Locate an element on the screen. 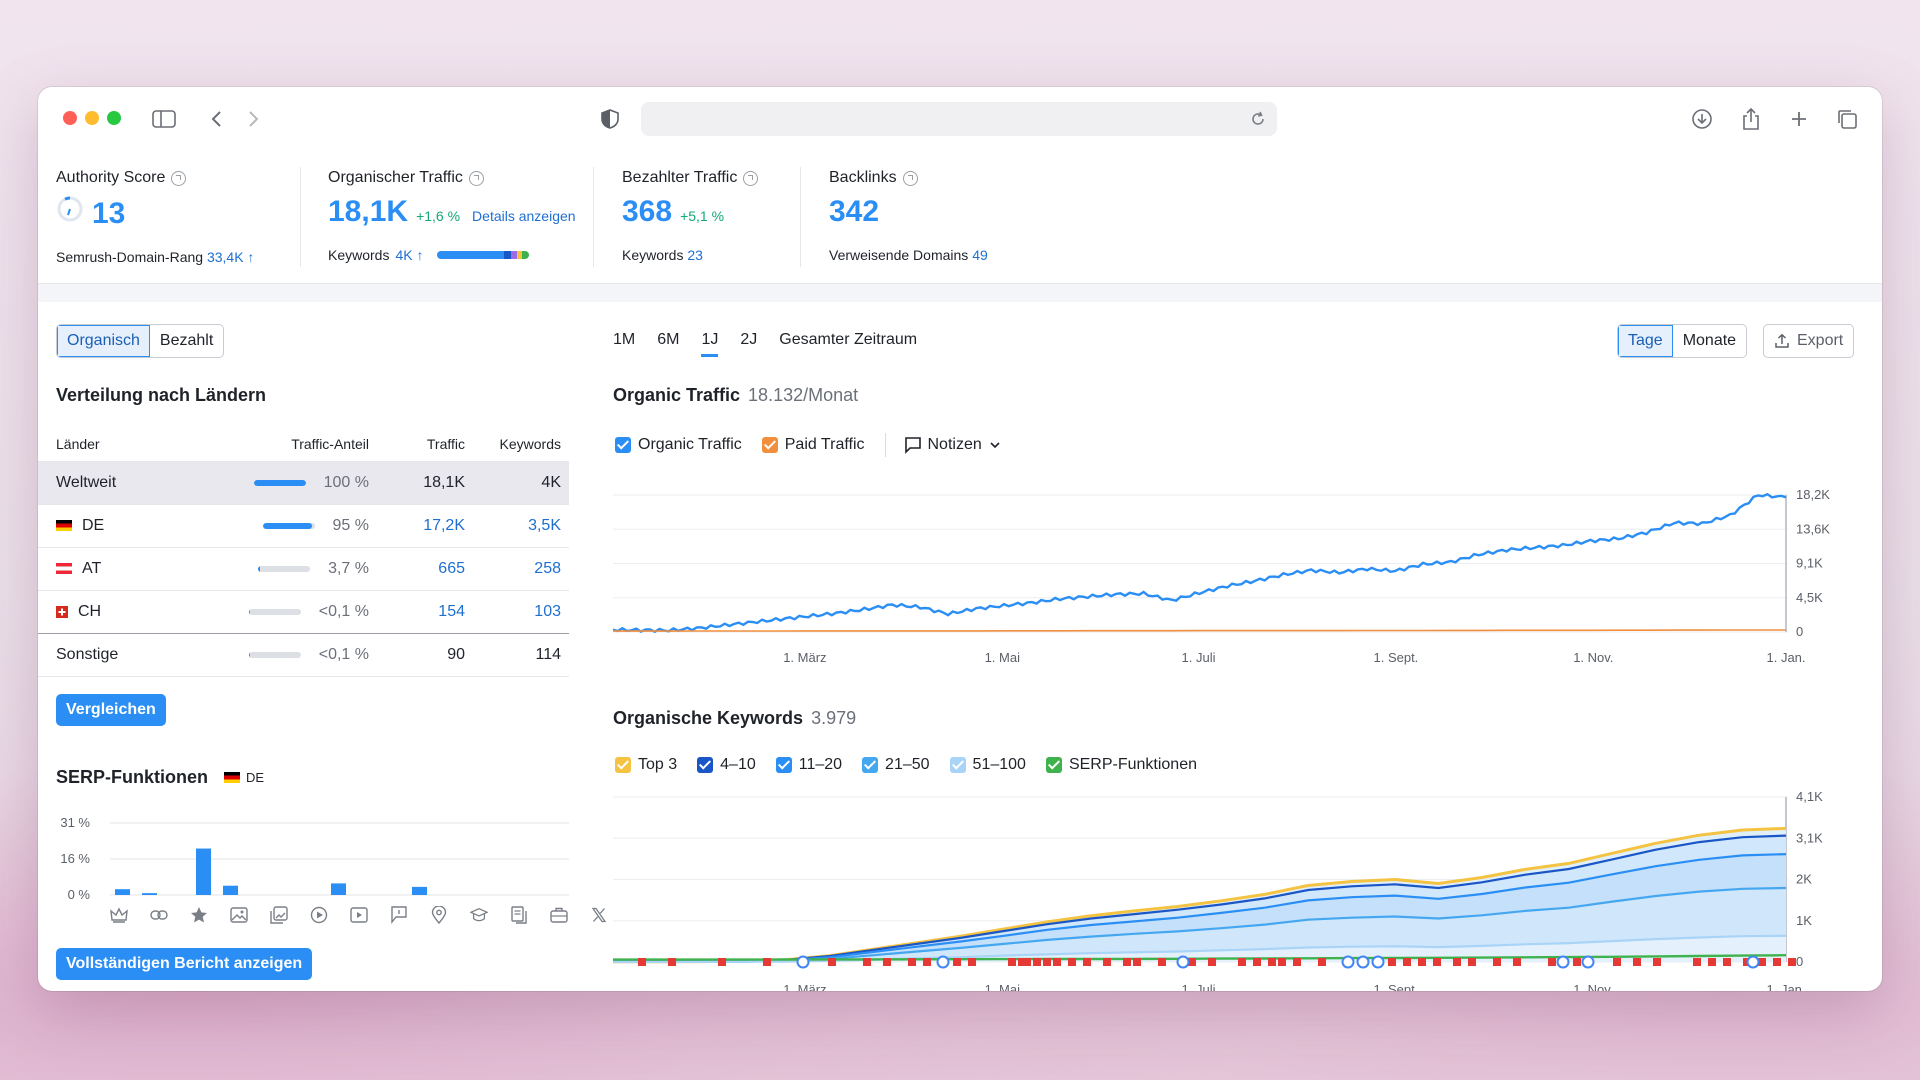 The image size is (1920, 1080). close-window-button is located at coordinates (70, 118).